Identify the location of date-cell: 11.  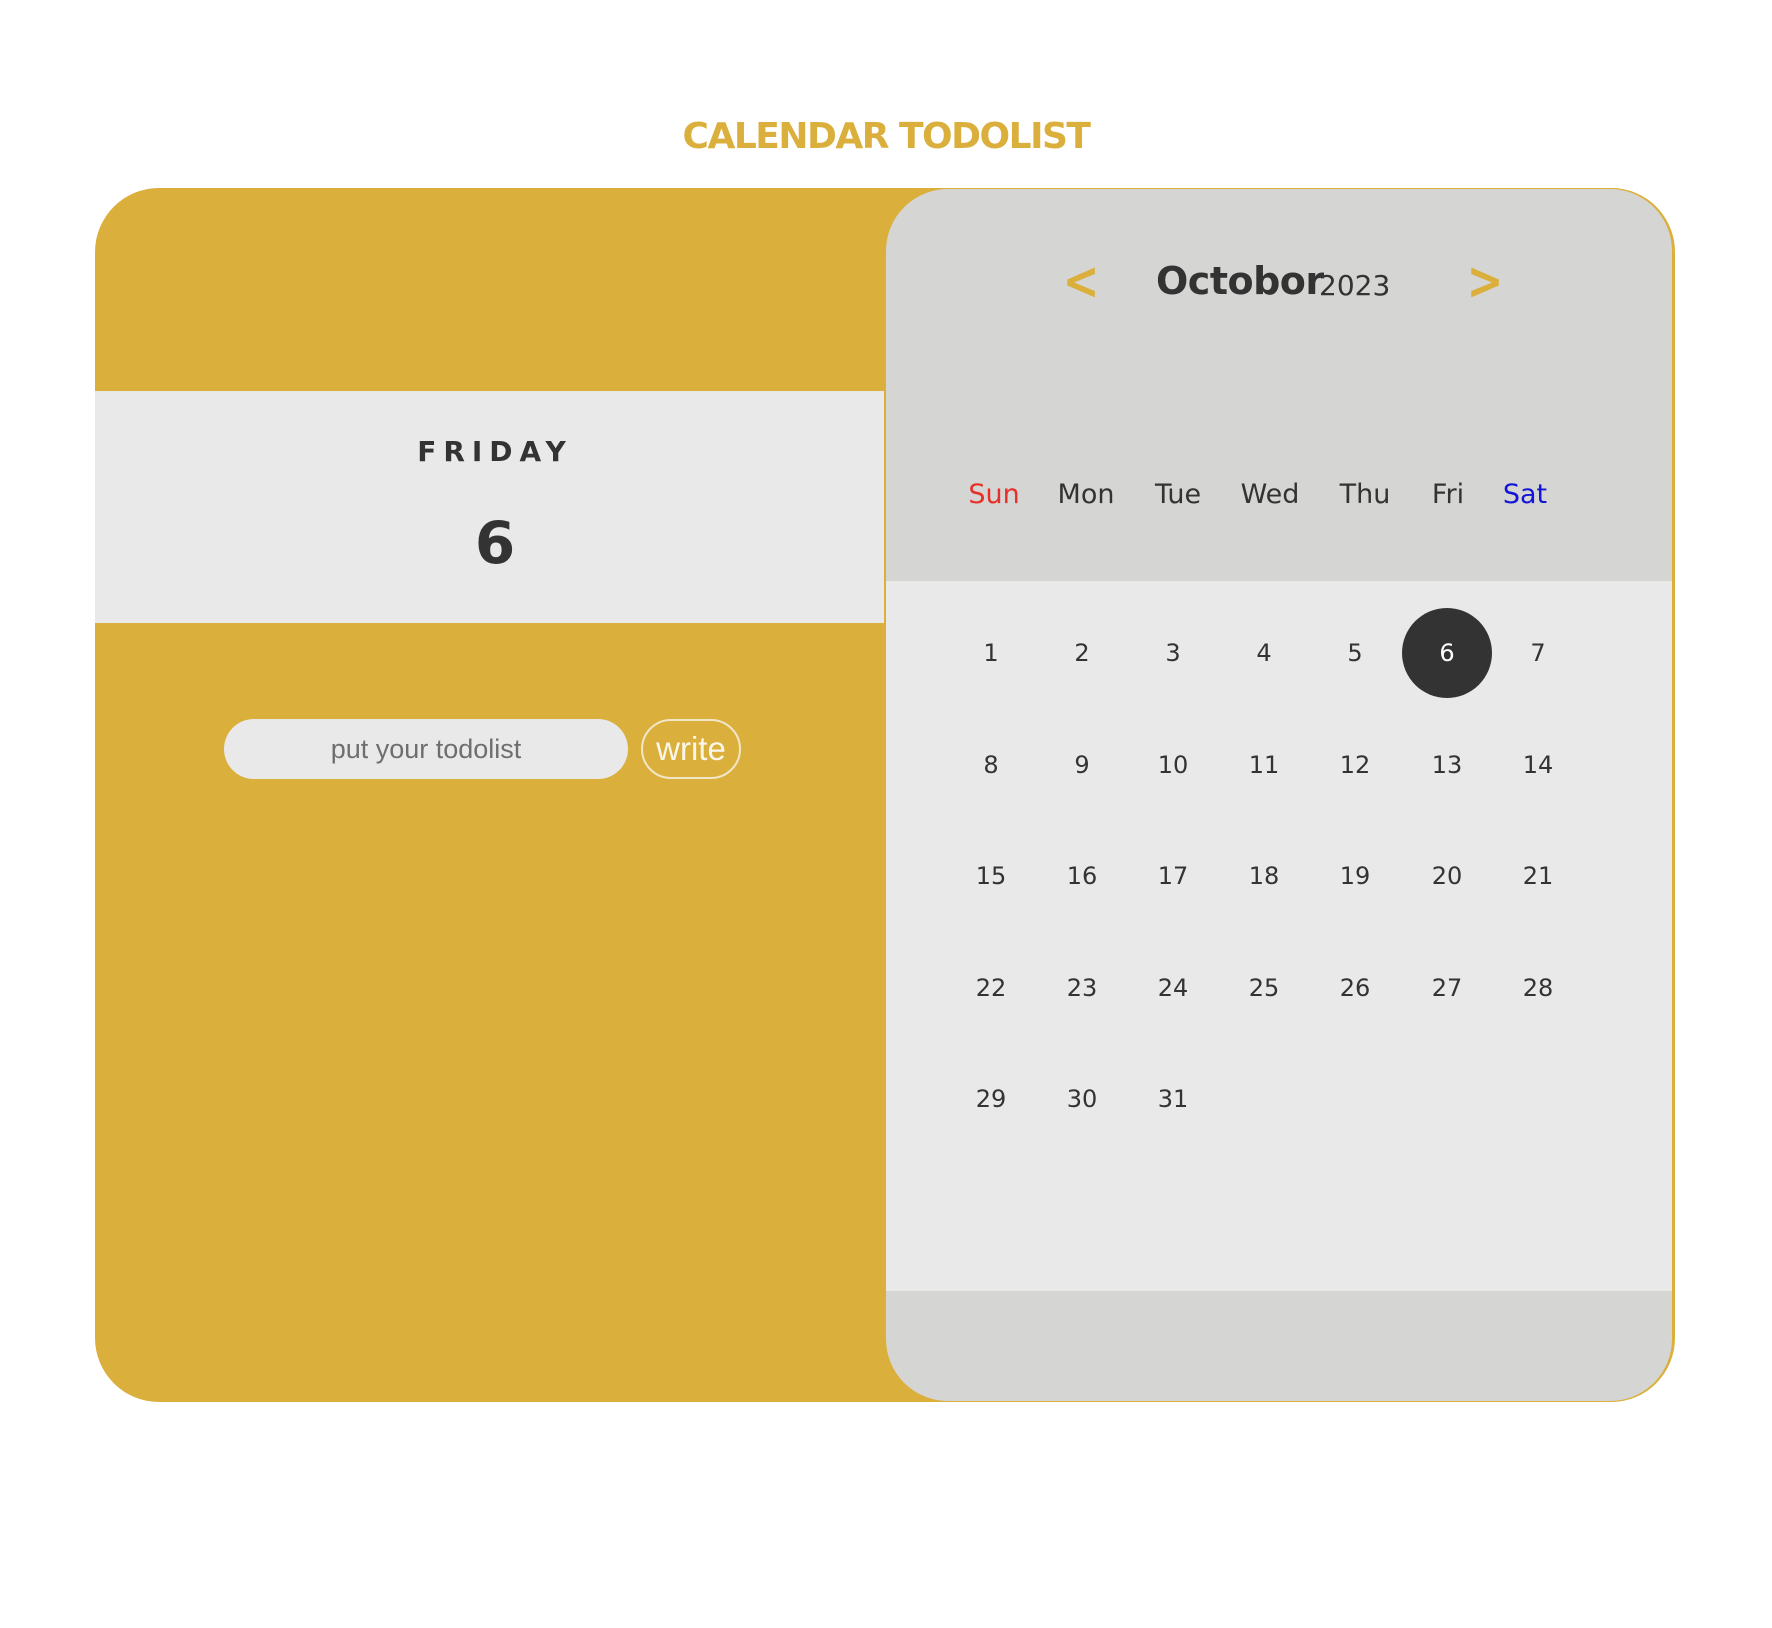
(1264, 765).